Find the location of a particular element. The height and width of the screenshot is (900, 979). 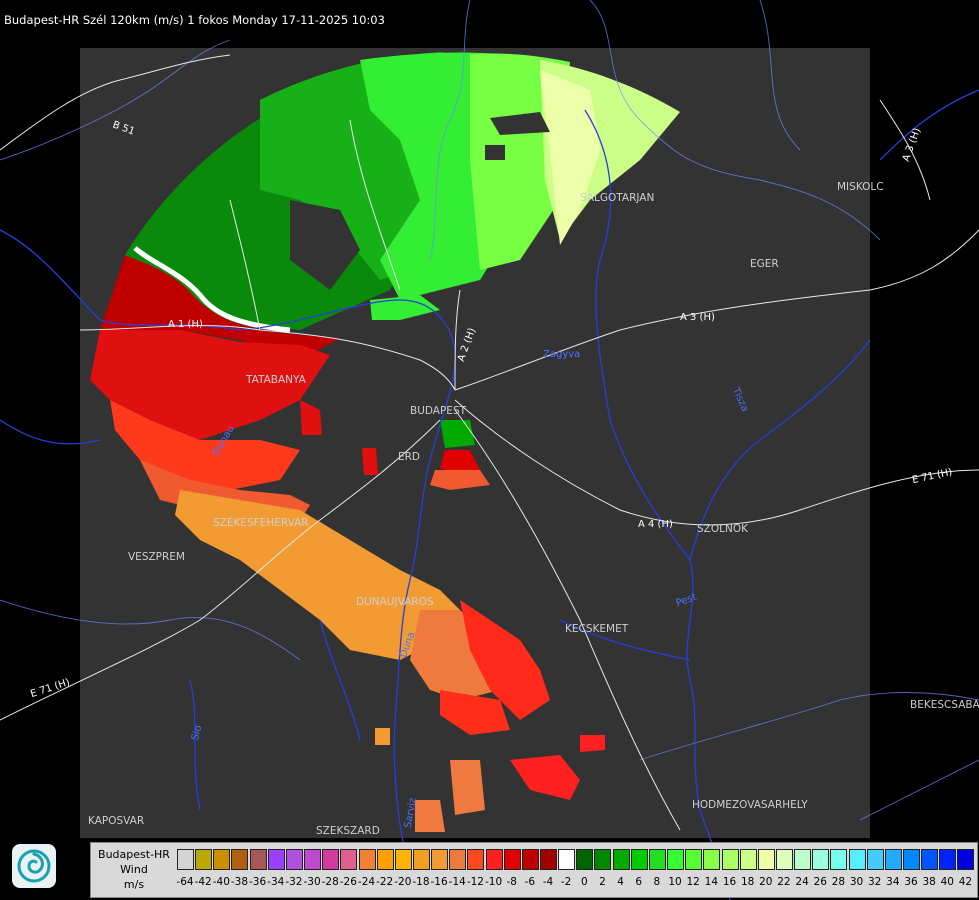

road-label-a1: A 1 (H) is located at coordinates (185, 324).